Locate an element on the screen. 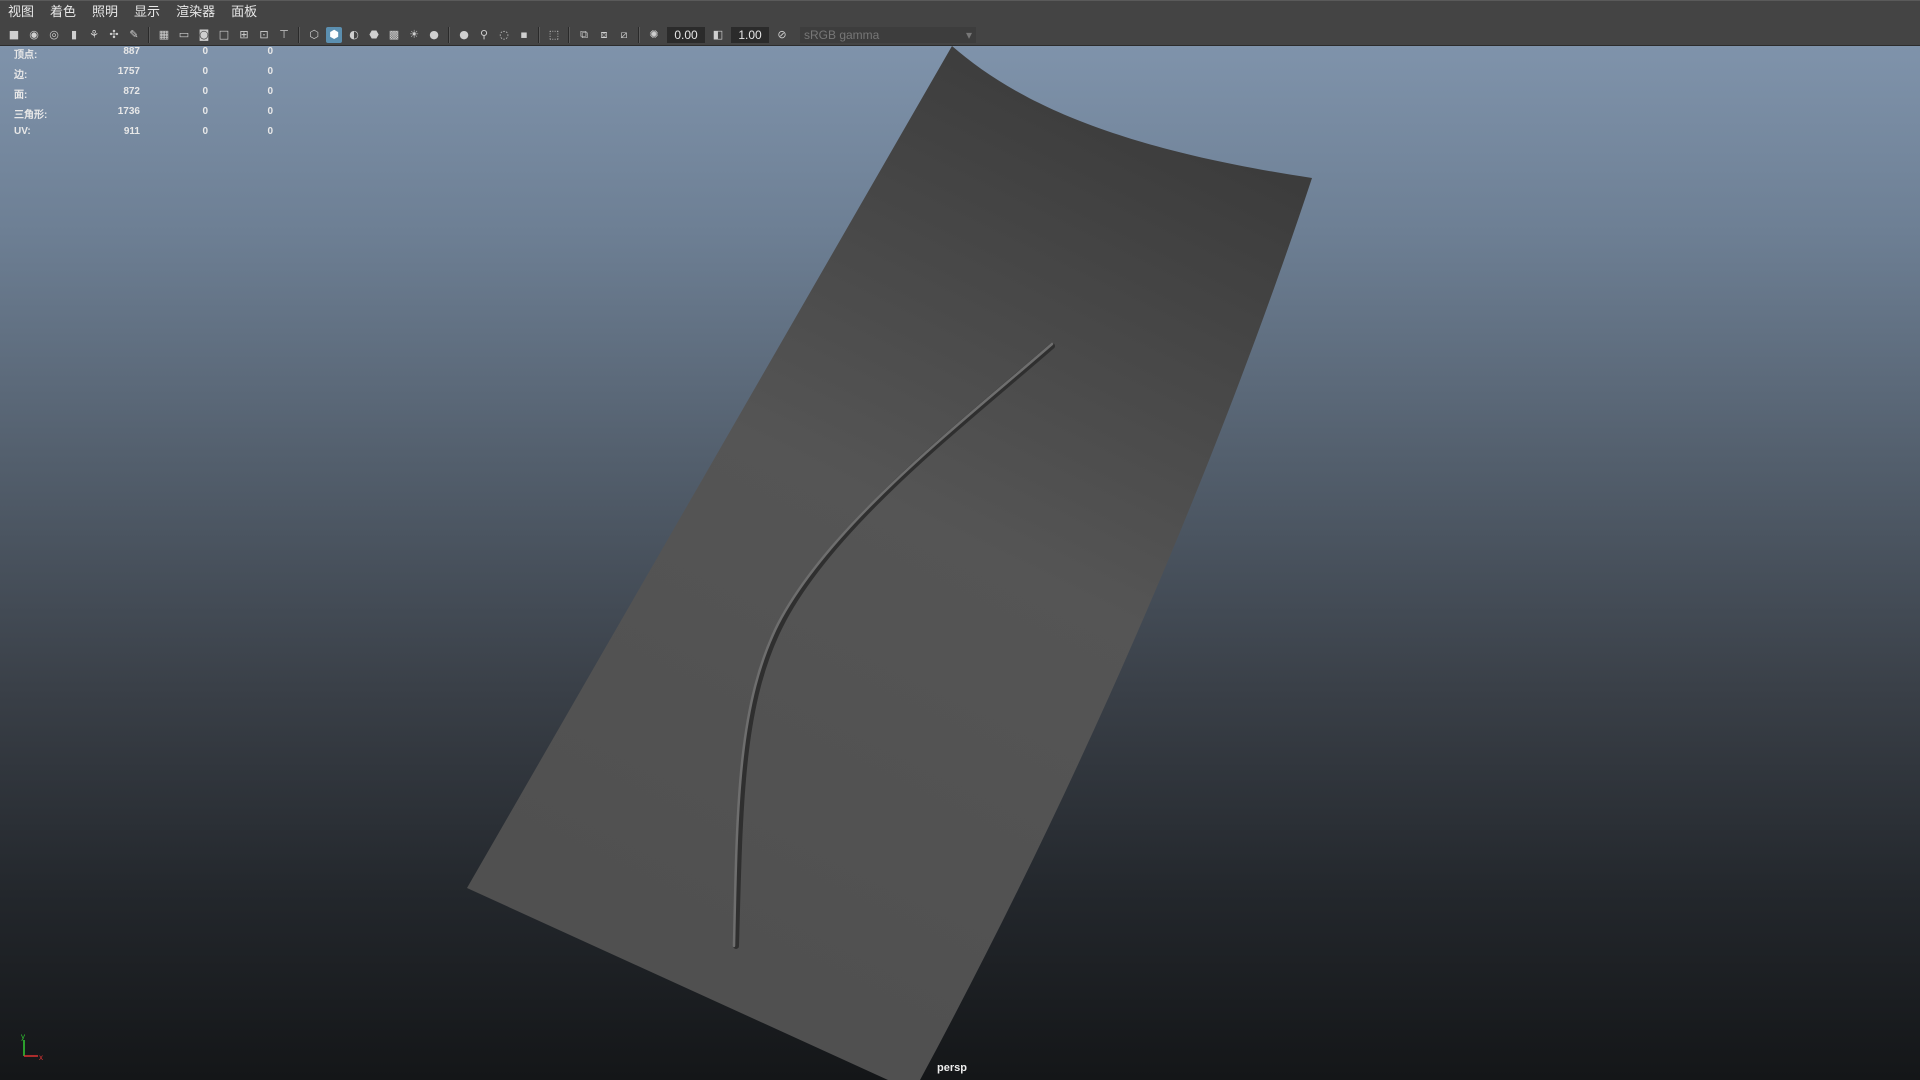 The image size is (1920, 1080). camera-attributes-icon: ◉ is located at coordinates (34, 35).